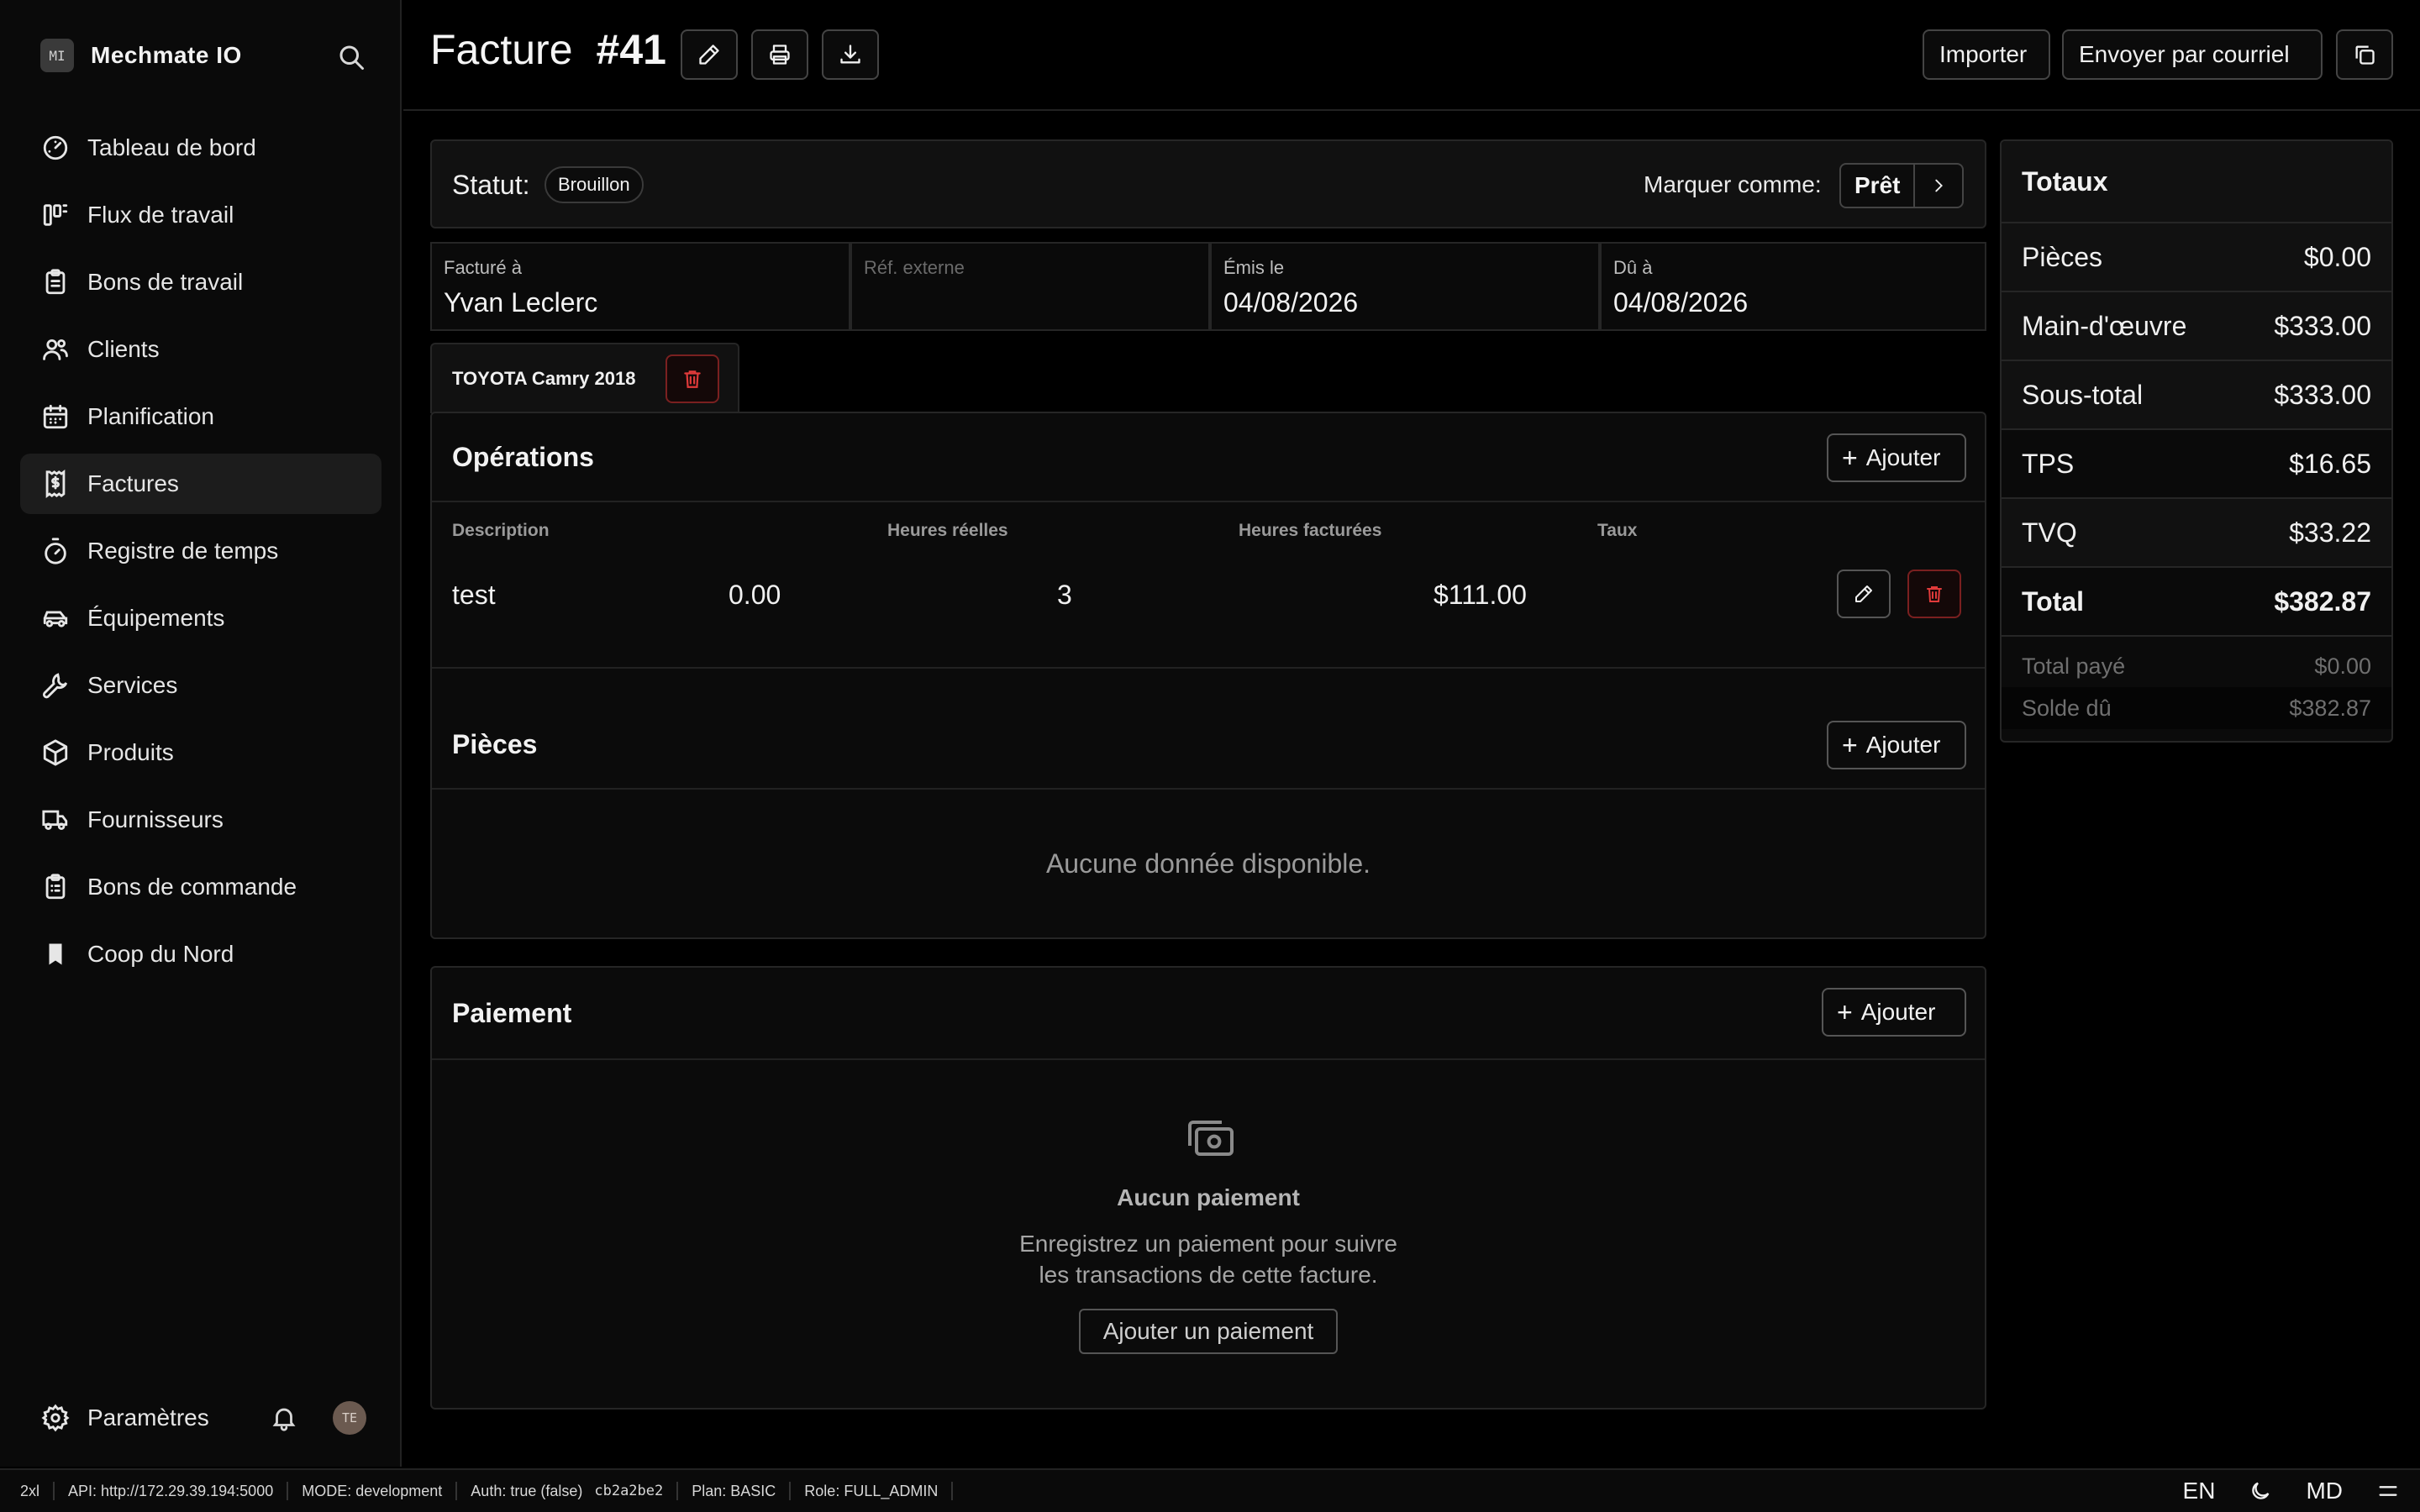  I want to click on row-actual-hours: 0.00, so click(755, 595).